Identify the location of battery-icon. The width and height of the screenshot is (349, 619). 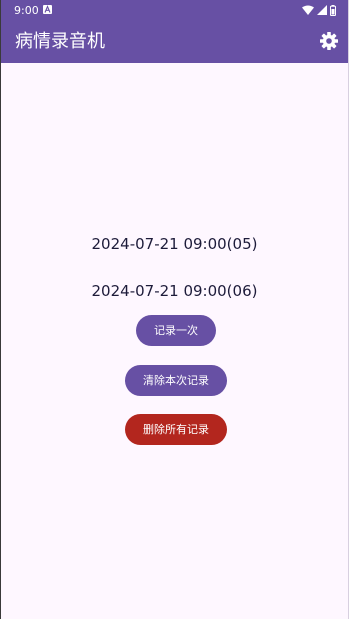
(333, 10).